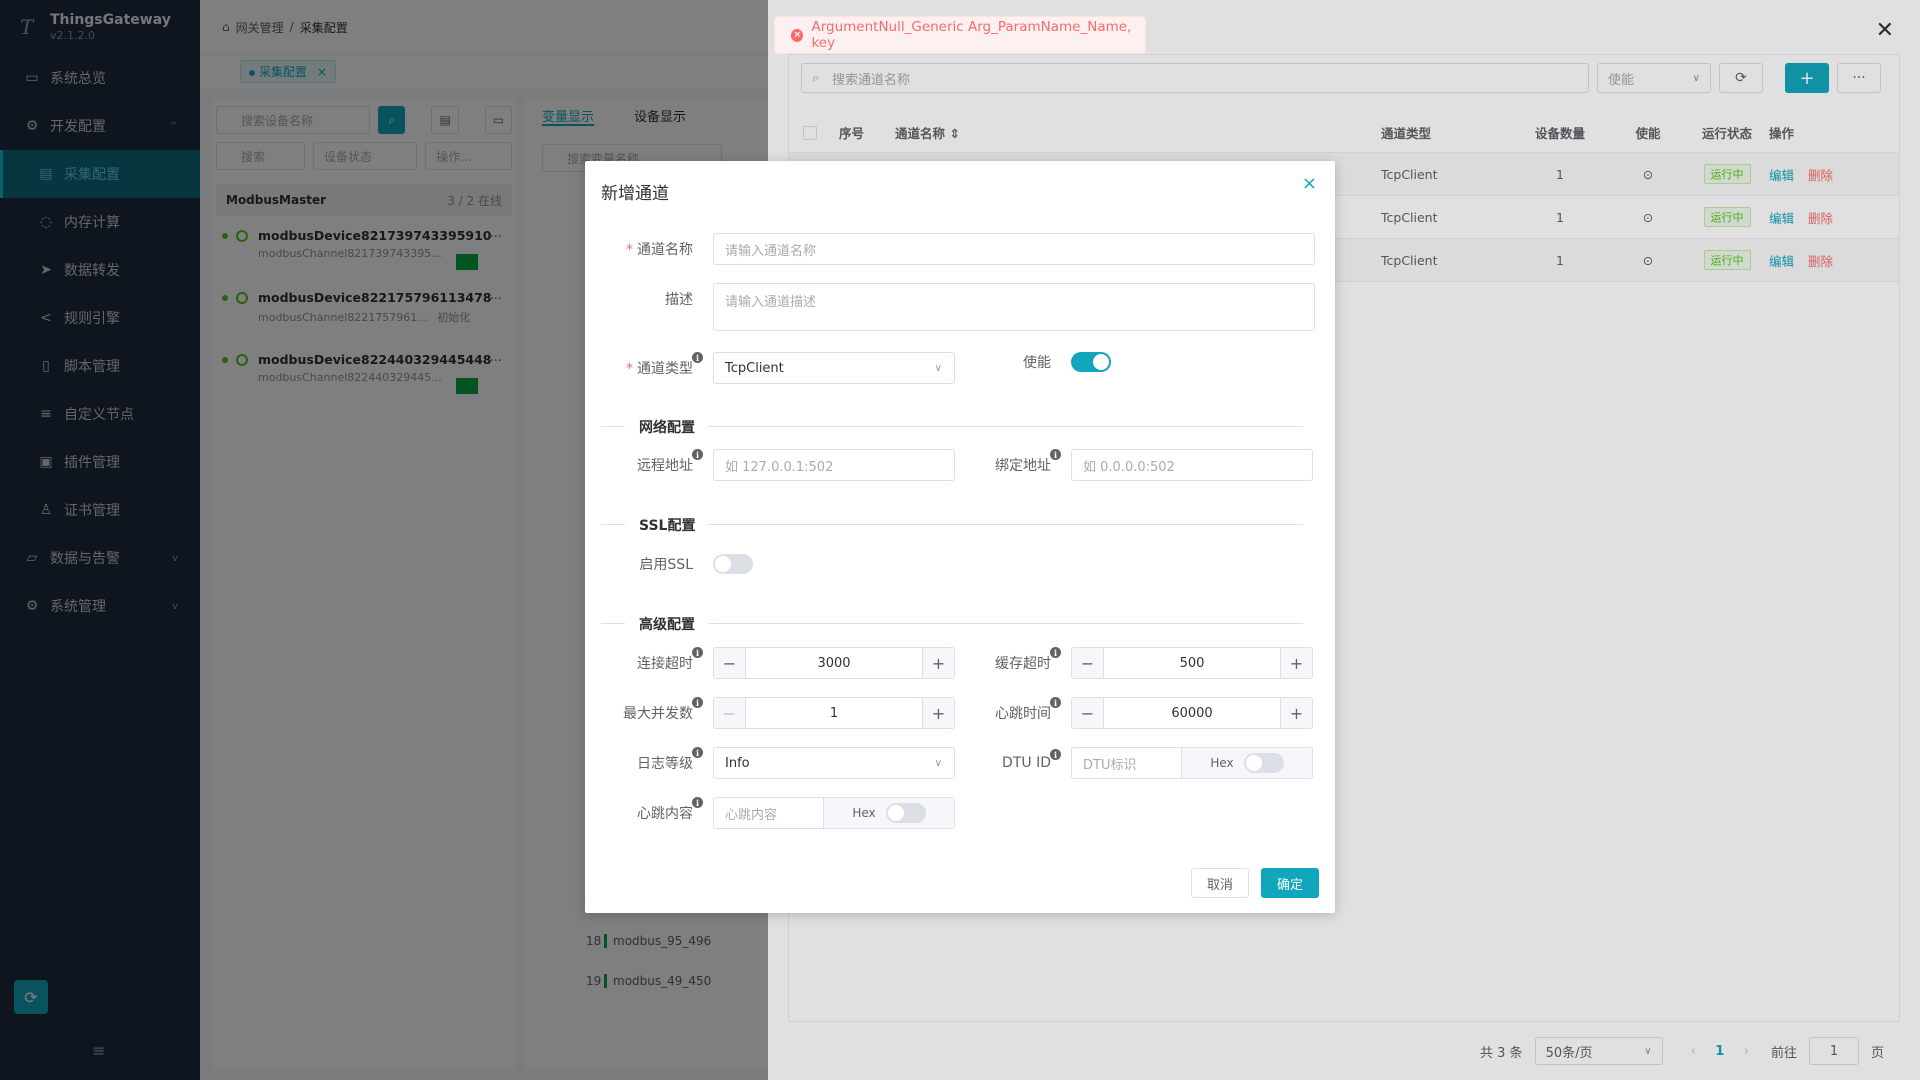 This screenshot has width=1920, height=1080. What do you see at coordinates (769, 813) in the screenshot?
I see `heartbeat-content-input: 心跳内容` at bounding box center [769, 813].